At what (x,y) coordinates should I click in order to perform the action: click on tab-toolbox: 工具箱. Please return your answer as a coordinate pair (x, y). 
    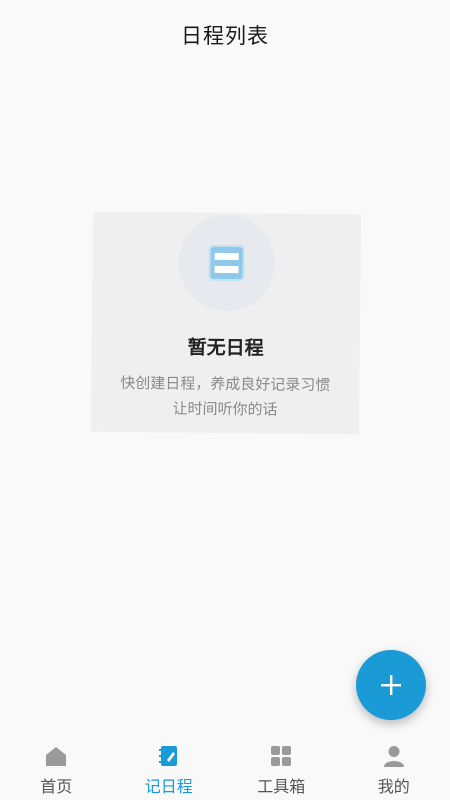
    Looking at the image, I should click on (281, 769).